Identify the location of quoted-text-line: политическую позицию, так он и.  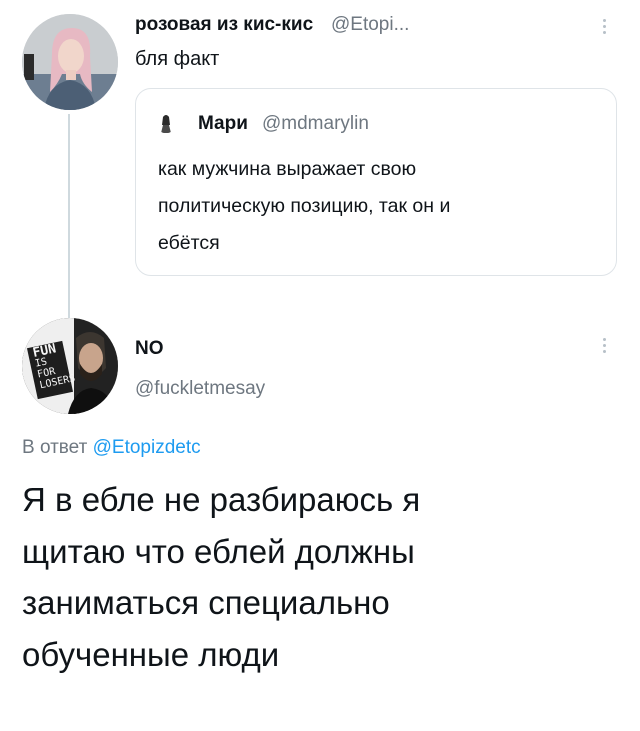
(304, 206).